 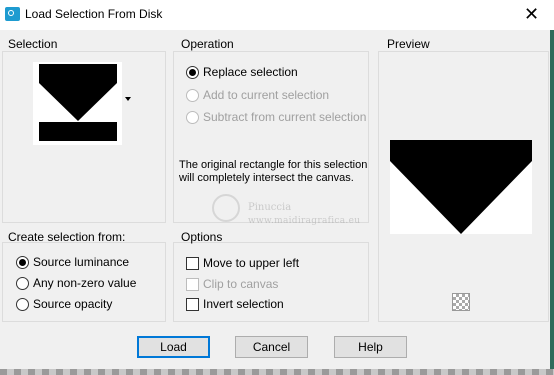 I want to click on radio-label: Replace selection, so click(x=250, y=72).